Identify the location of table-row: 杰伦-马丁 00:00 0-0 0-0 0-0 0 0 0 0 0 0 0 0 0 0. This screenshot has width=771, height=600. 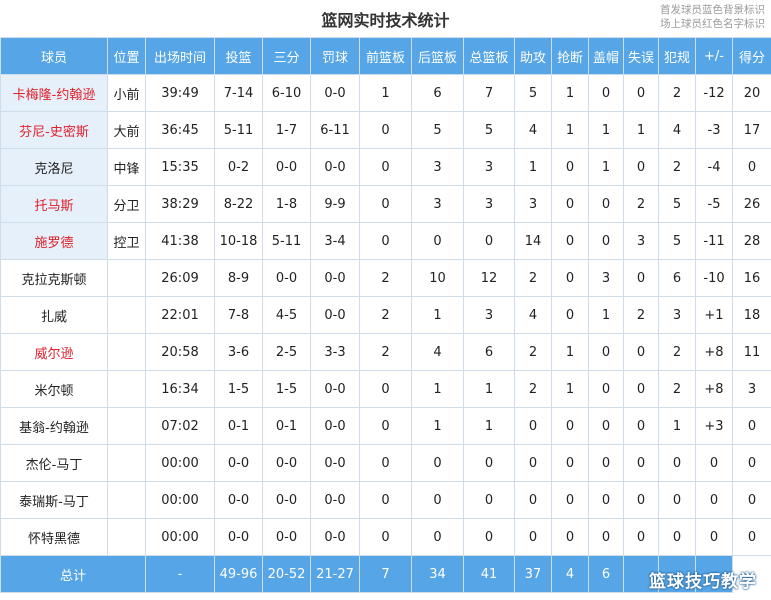
(385, 463).